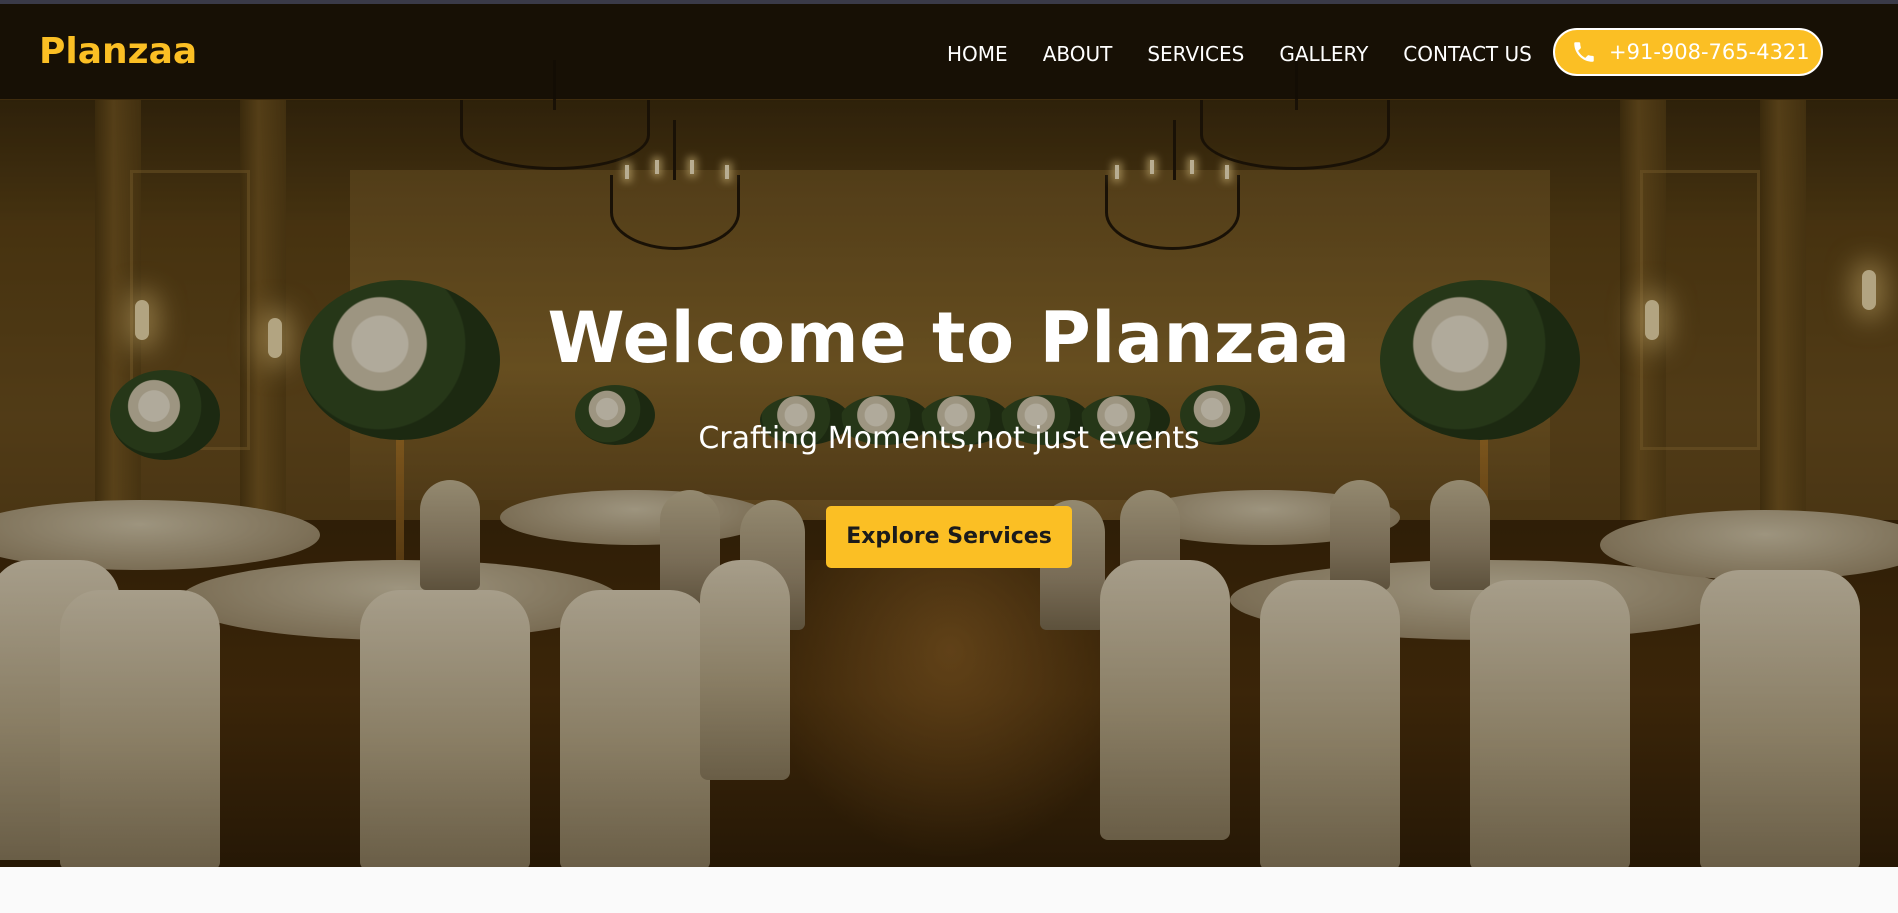 The image size is (1898, 913). What do you see at coordinates (1078, 54) in the screenshot?
I see `nav-link-about: ABOUT` at bounding box center [1078, 54].